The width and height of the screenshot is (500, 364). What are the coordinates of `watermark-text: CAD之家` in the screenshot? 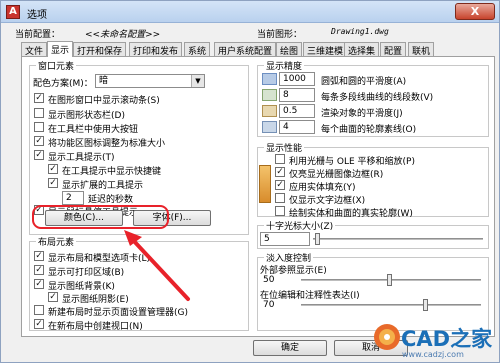 It's located at (447, 339).